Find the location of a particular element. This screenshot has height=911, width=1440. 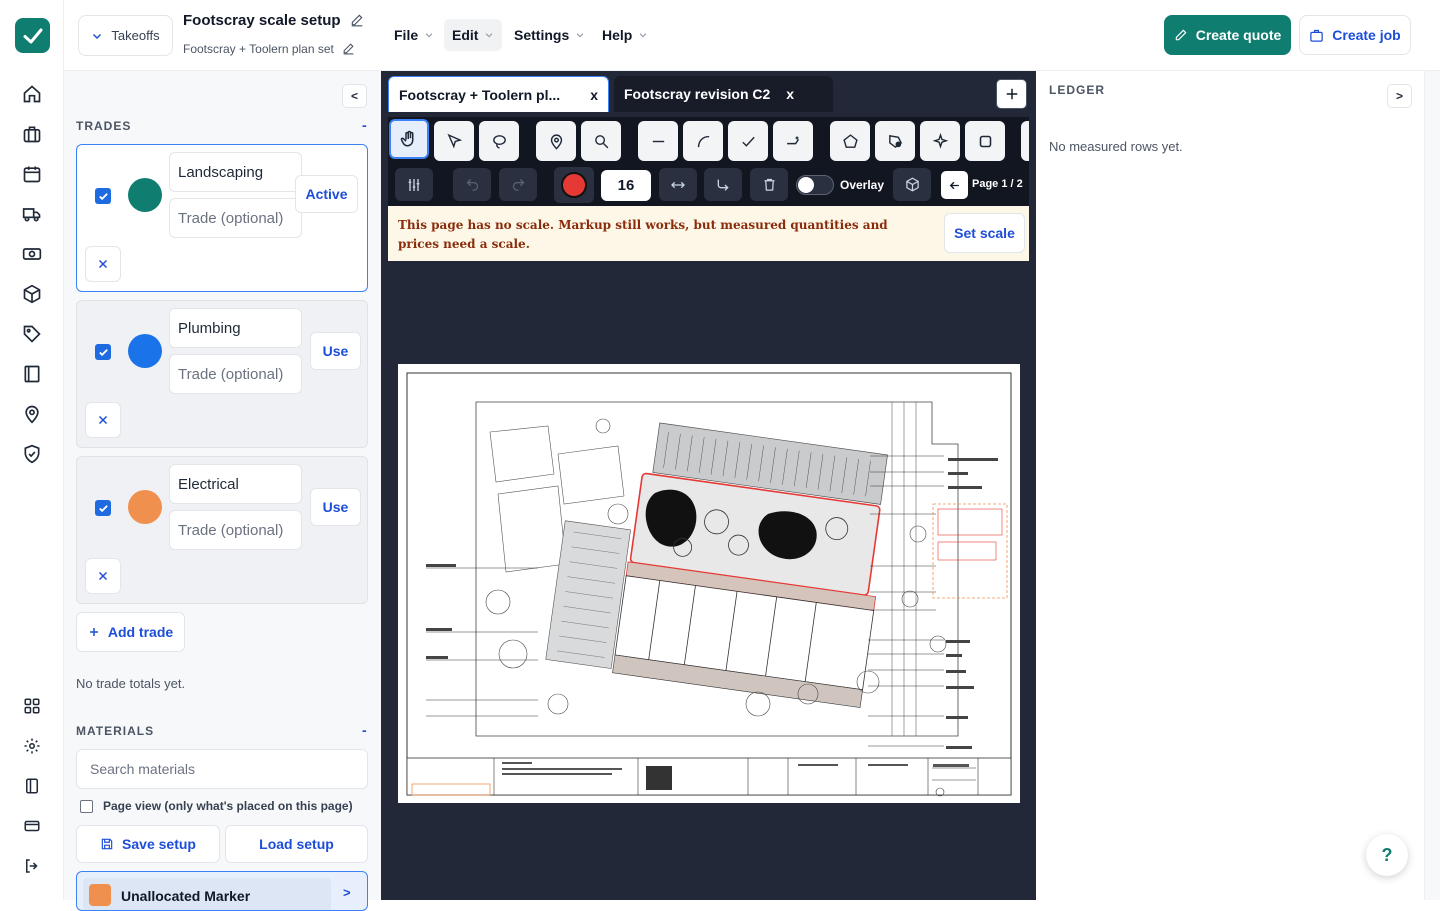

delete-button is located at coordinates (769, 184).